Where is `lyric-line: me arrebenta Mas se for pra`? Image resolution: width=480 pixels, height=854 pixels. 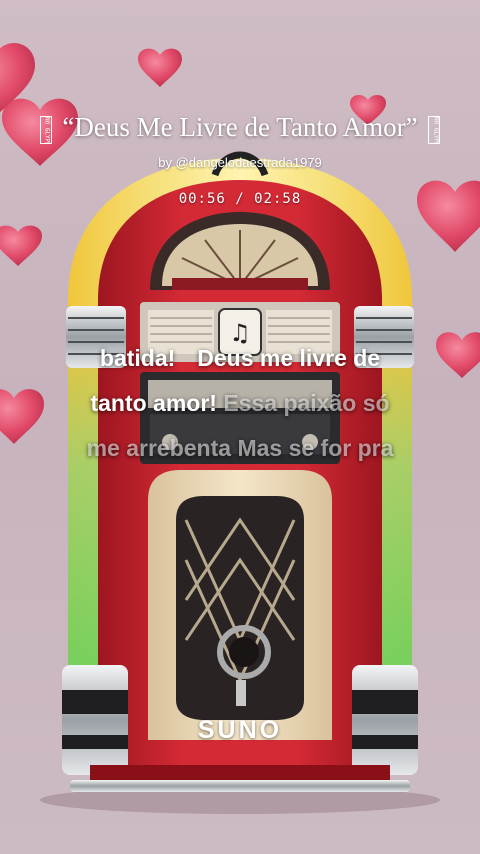 lyric-line: me arrebenta Mas se for pra is located at coordinates (240, 448).